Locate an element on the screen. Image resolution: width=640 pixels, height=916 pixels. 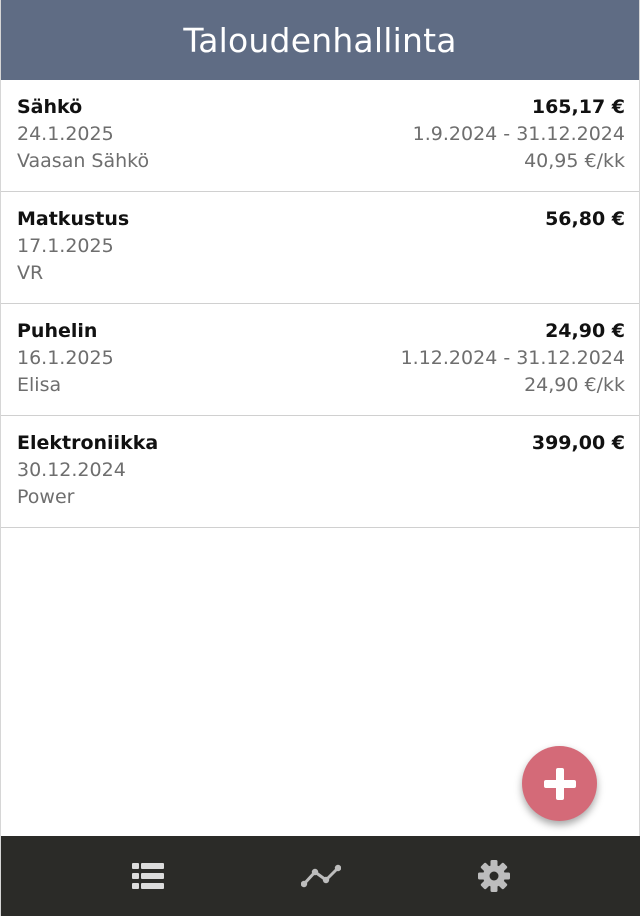
expense-date: 16.1.2025 is located at coordinates (65, 358).